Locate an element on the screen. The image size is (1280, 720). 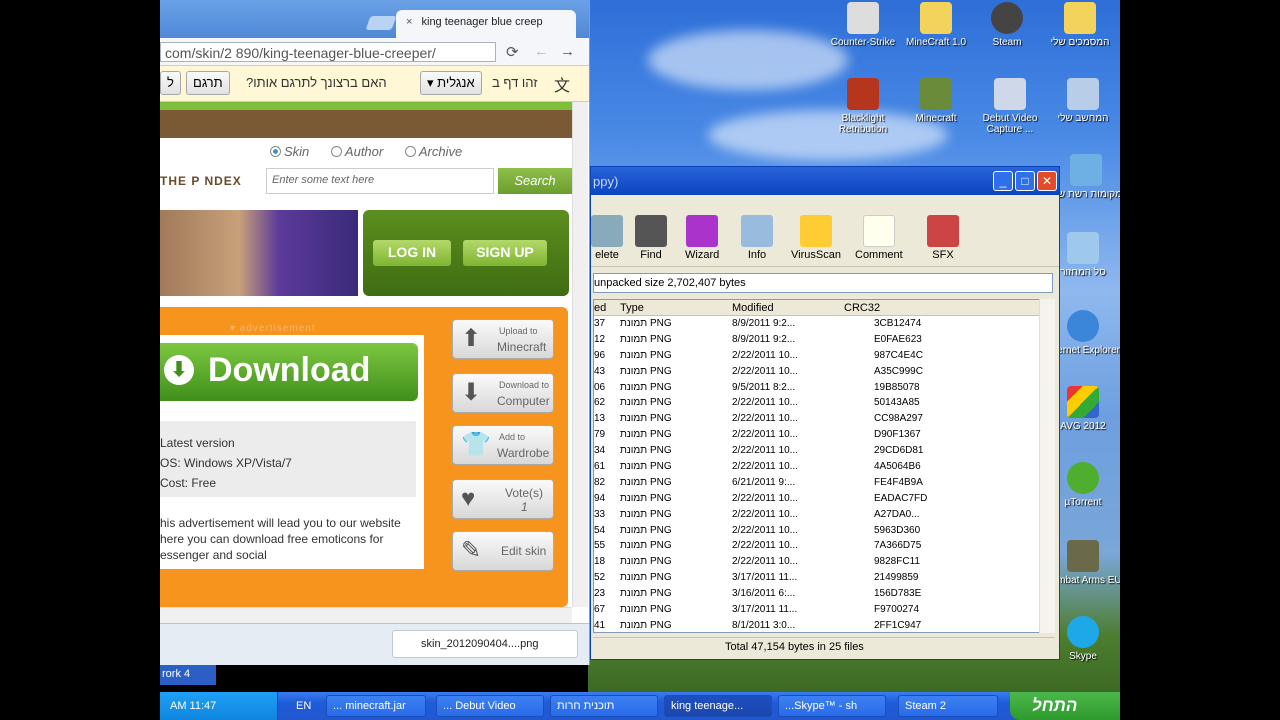
file-cell: 13 is located at coordinates (600, 419).